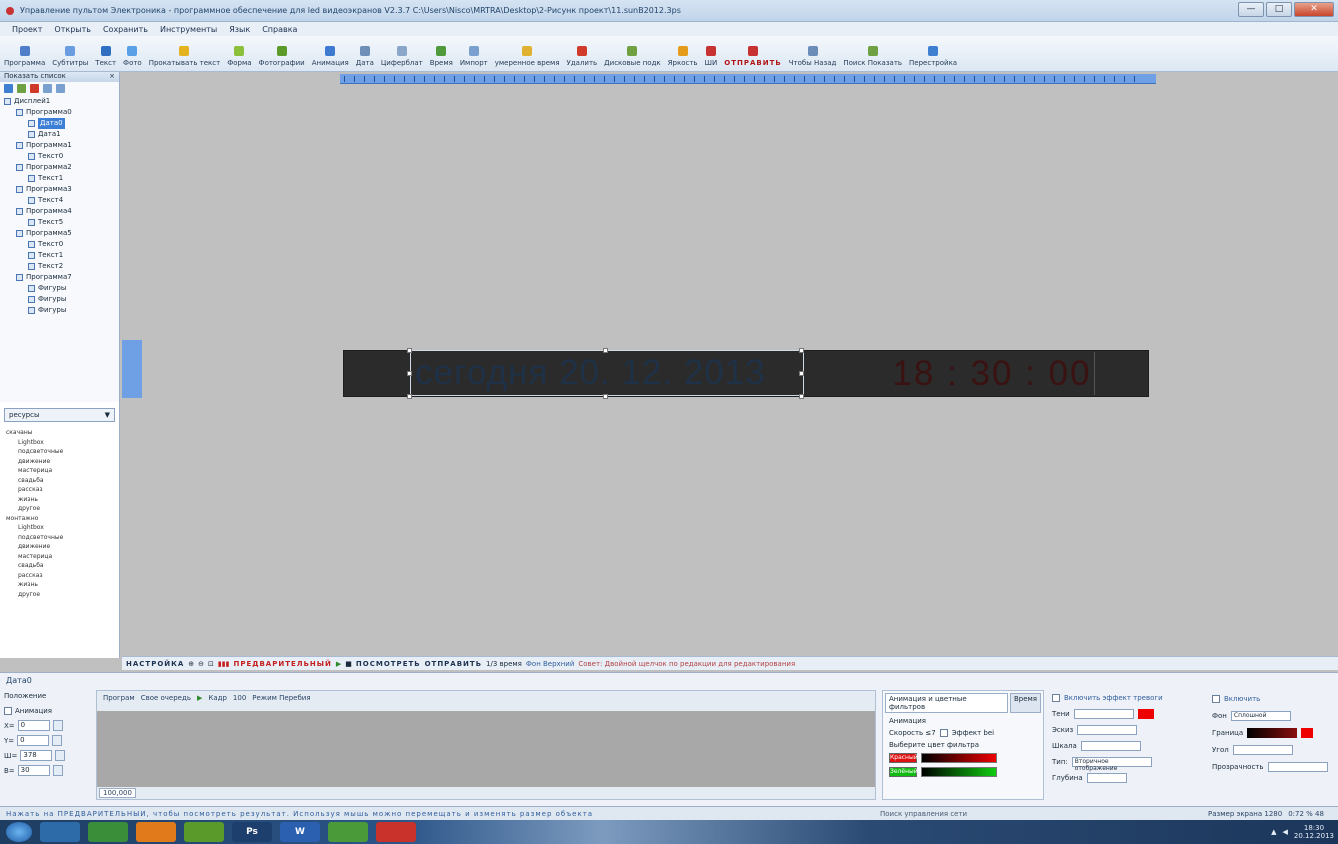 Image resolution: width=1338 pixels, height=844 pixels. I want to click on bg-enable-checkbox, so click(1216, 698).